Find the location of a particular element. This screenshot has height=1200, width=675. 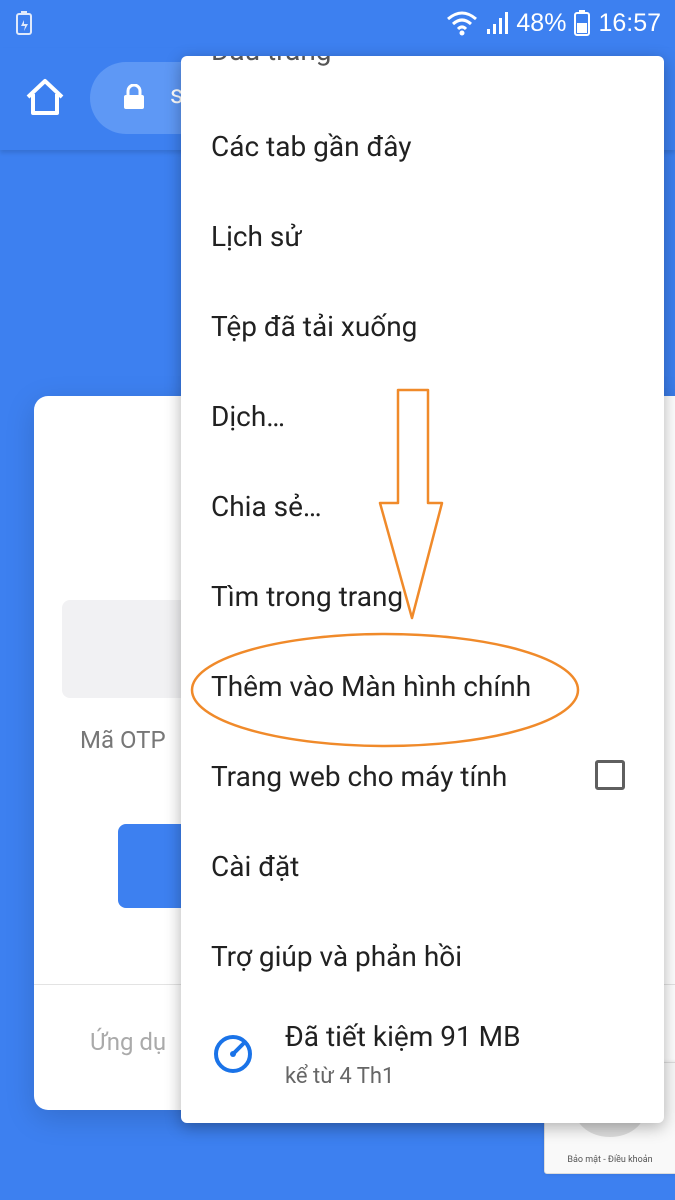

recaptcha-text: Bảo mật - Điều khoản is located at coordinates (610, 1160).